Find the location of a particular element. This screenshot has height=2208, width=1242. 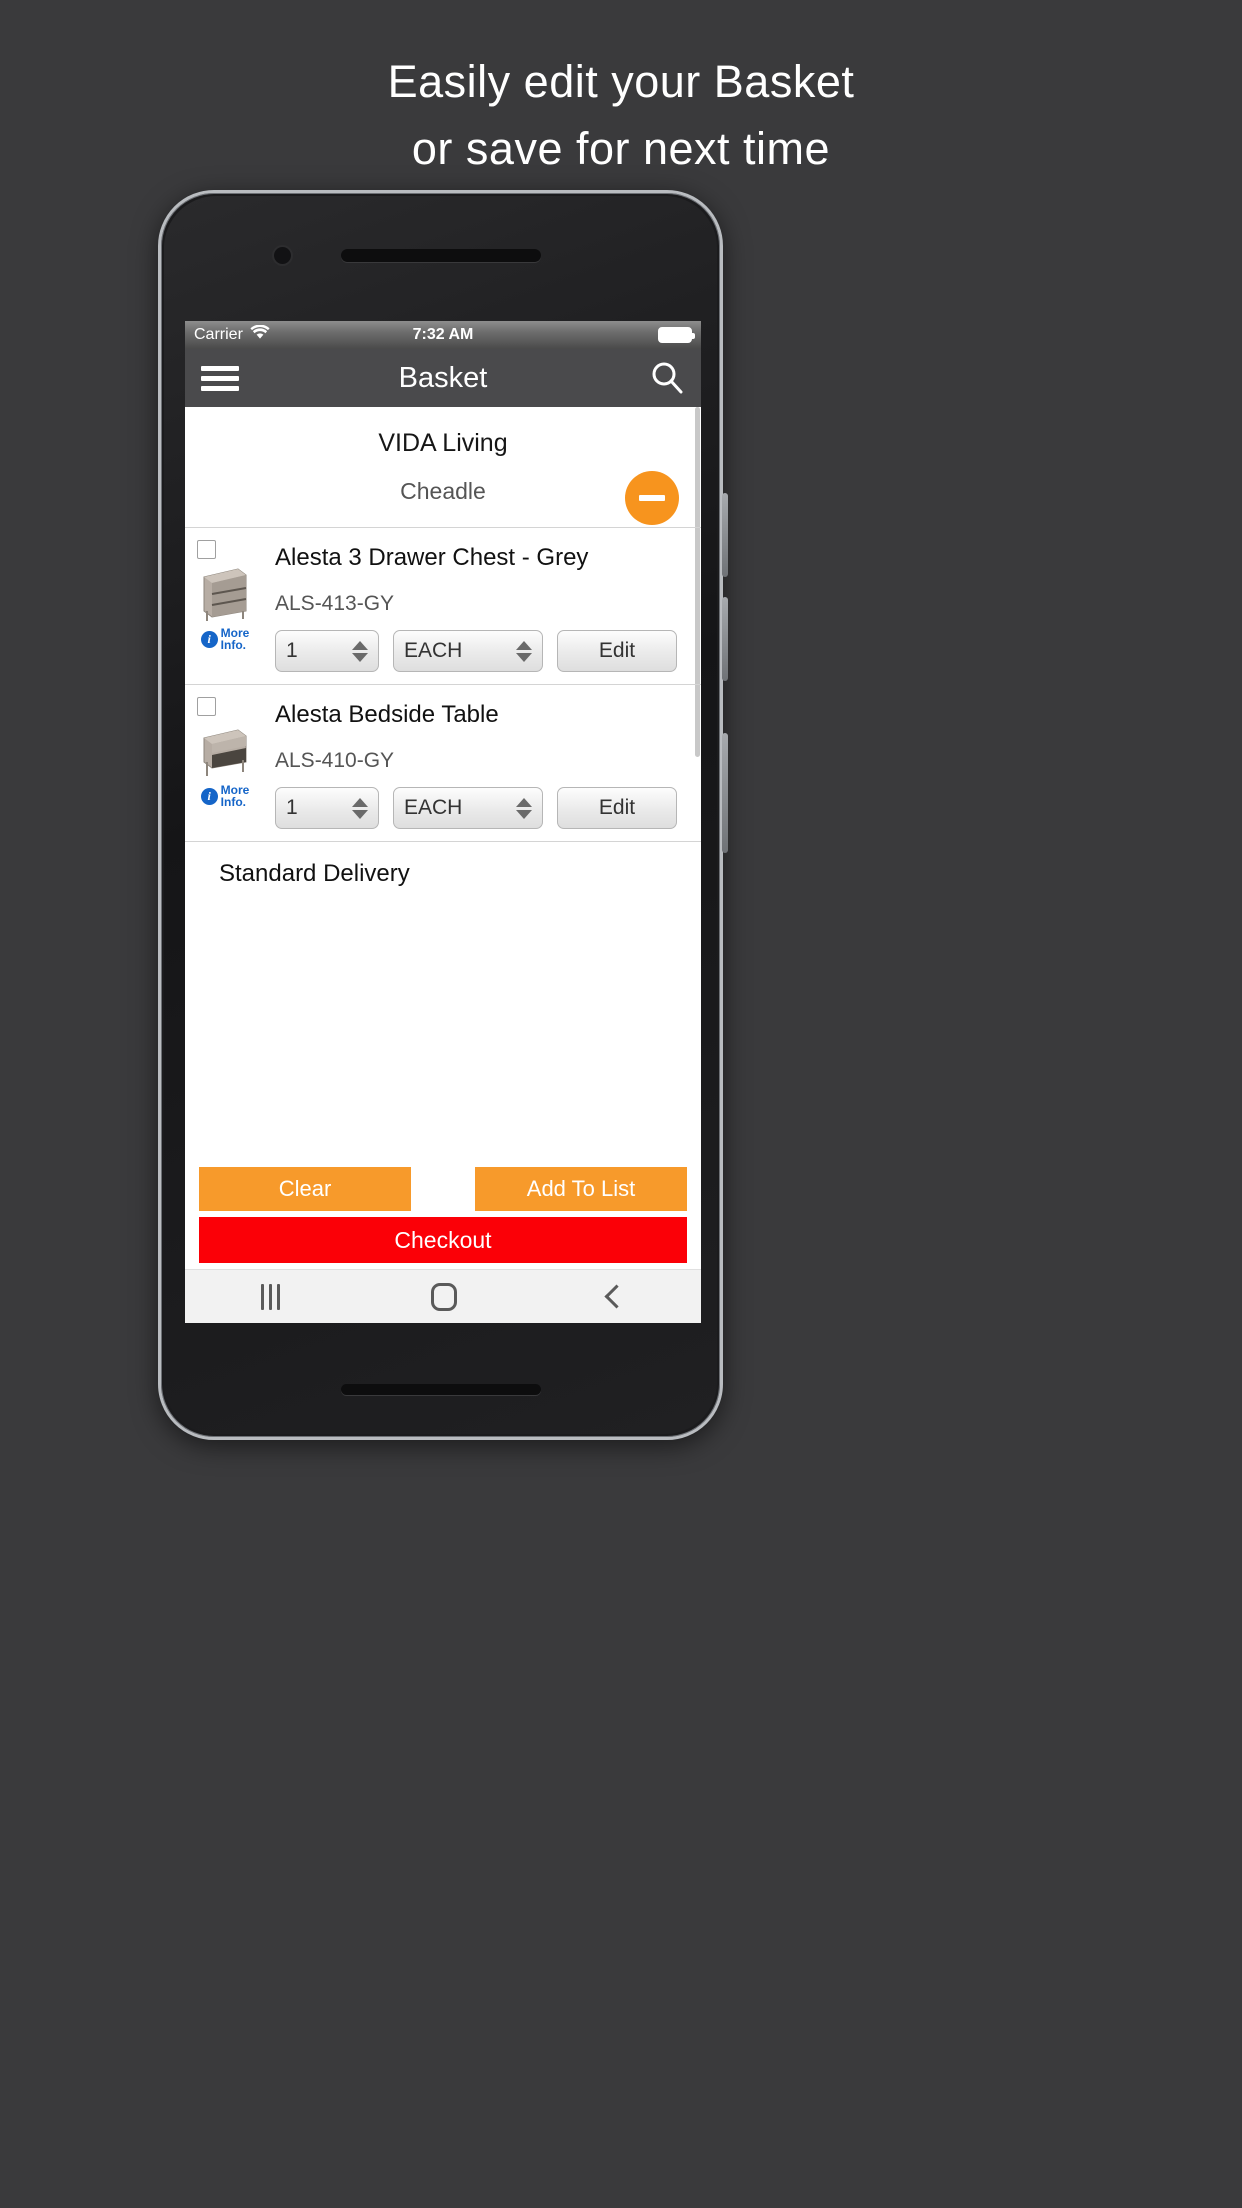

home-icon is located at coordinates (443, 1296).